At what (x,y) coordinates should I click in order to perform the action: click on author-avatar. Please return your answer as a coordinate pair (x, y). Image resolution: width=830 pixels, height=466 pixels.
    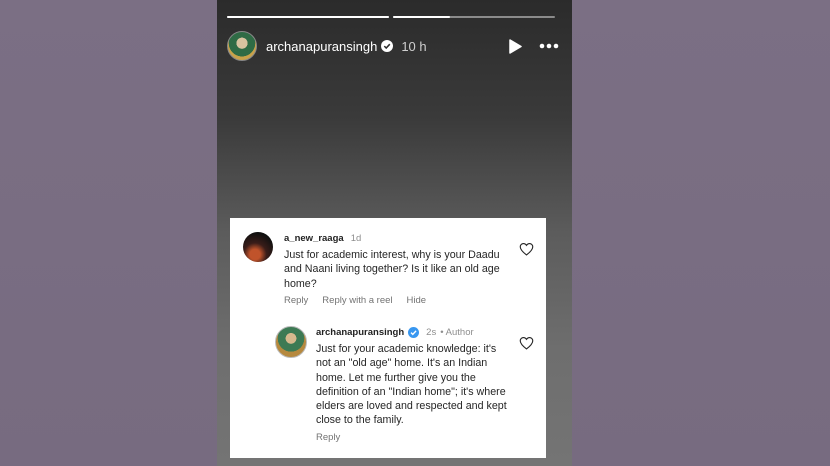
    Looking at the image, I should click on (291, 342).